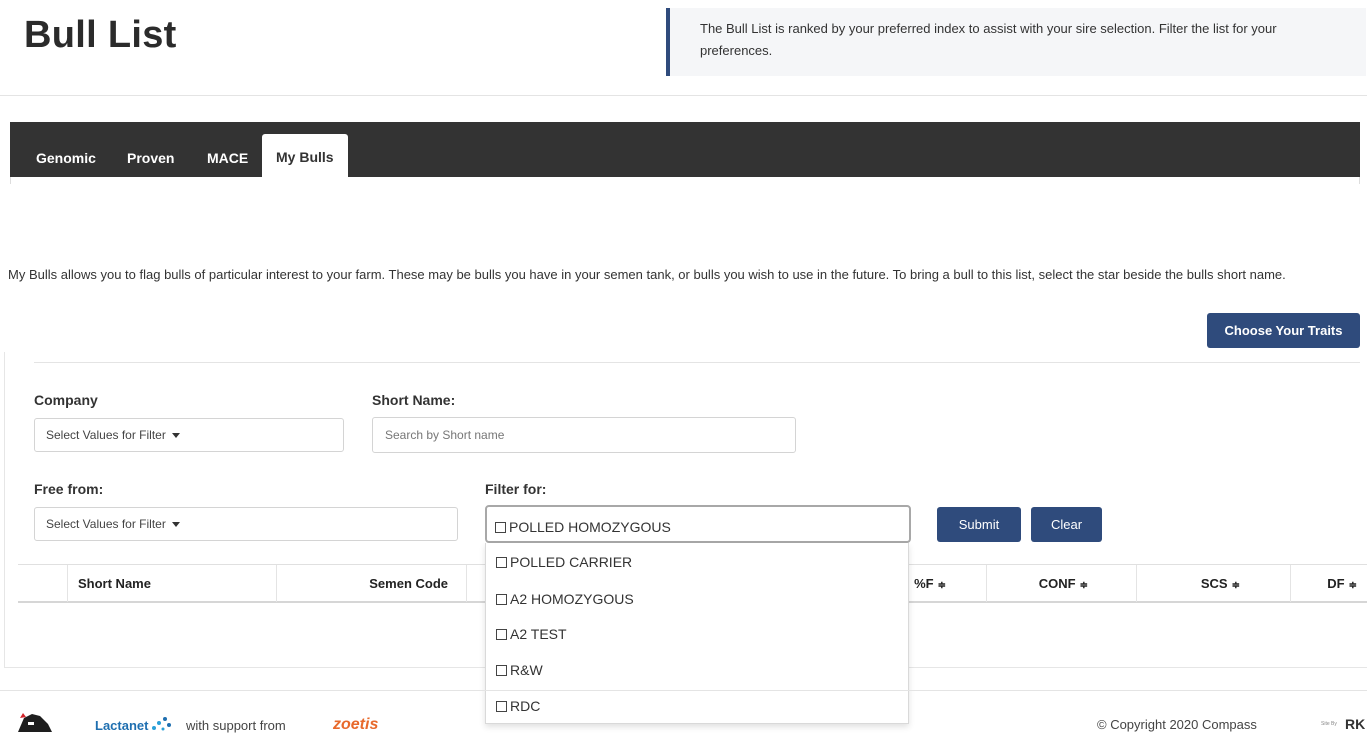 Image resolution: width=1367 pixels, height=742 pixels. Describe the element at coordinates (189, 435) in the screenshot. I see `company-select: Select Values for Filter` at that location.